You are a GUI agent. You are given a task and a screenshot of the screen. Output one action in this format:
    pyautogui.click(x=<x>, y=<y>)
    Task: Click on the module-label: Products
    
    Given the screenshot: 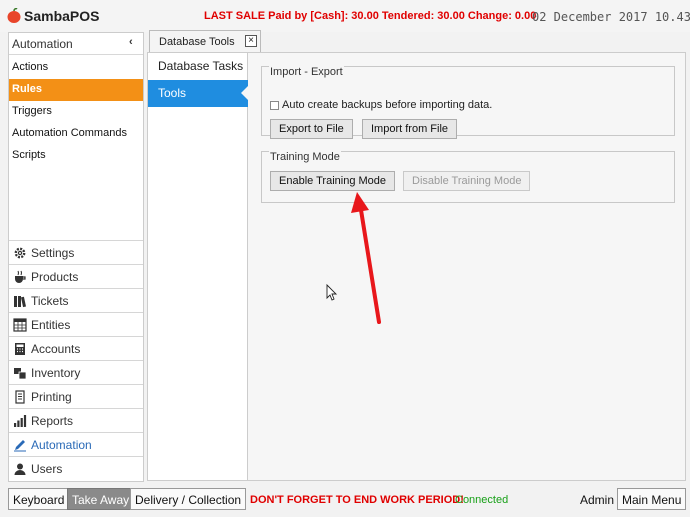 What is the action you would take?
    pyautogui.click(x=55, y=277)
    